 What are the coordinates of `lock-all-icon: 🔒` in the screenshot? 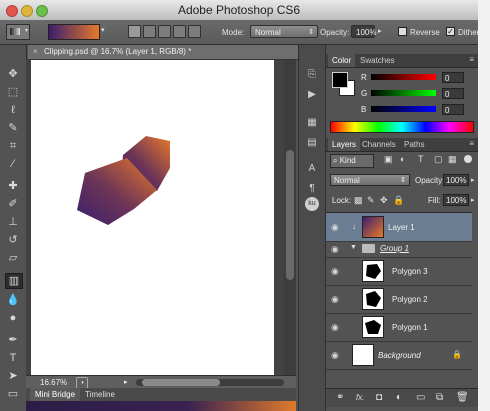 It's located at (398, 200).